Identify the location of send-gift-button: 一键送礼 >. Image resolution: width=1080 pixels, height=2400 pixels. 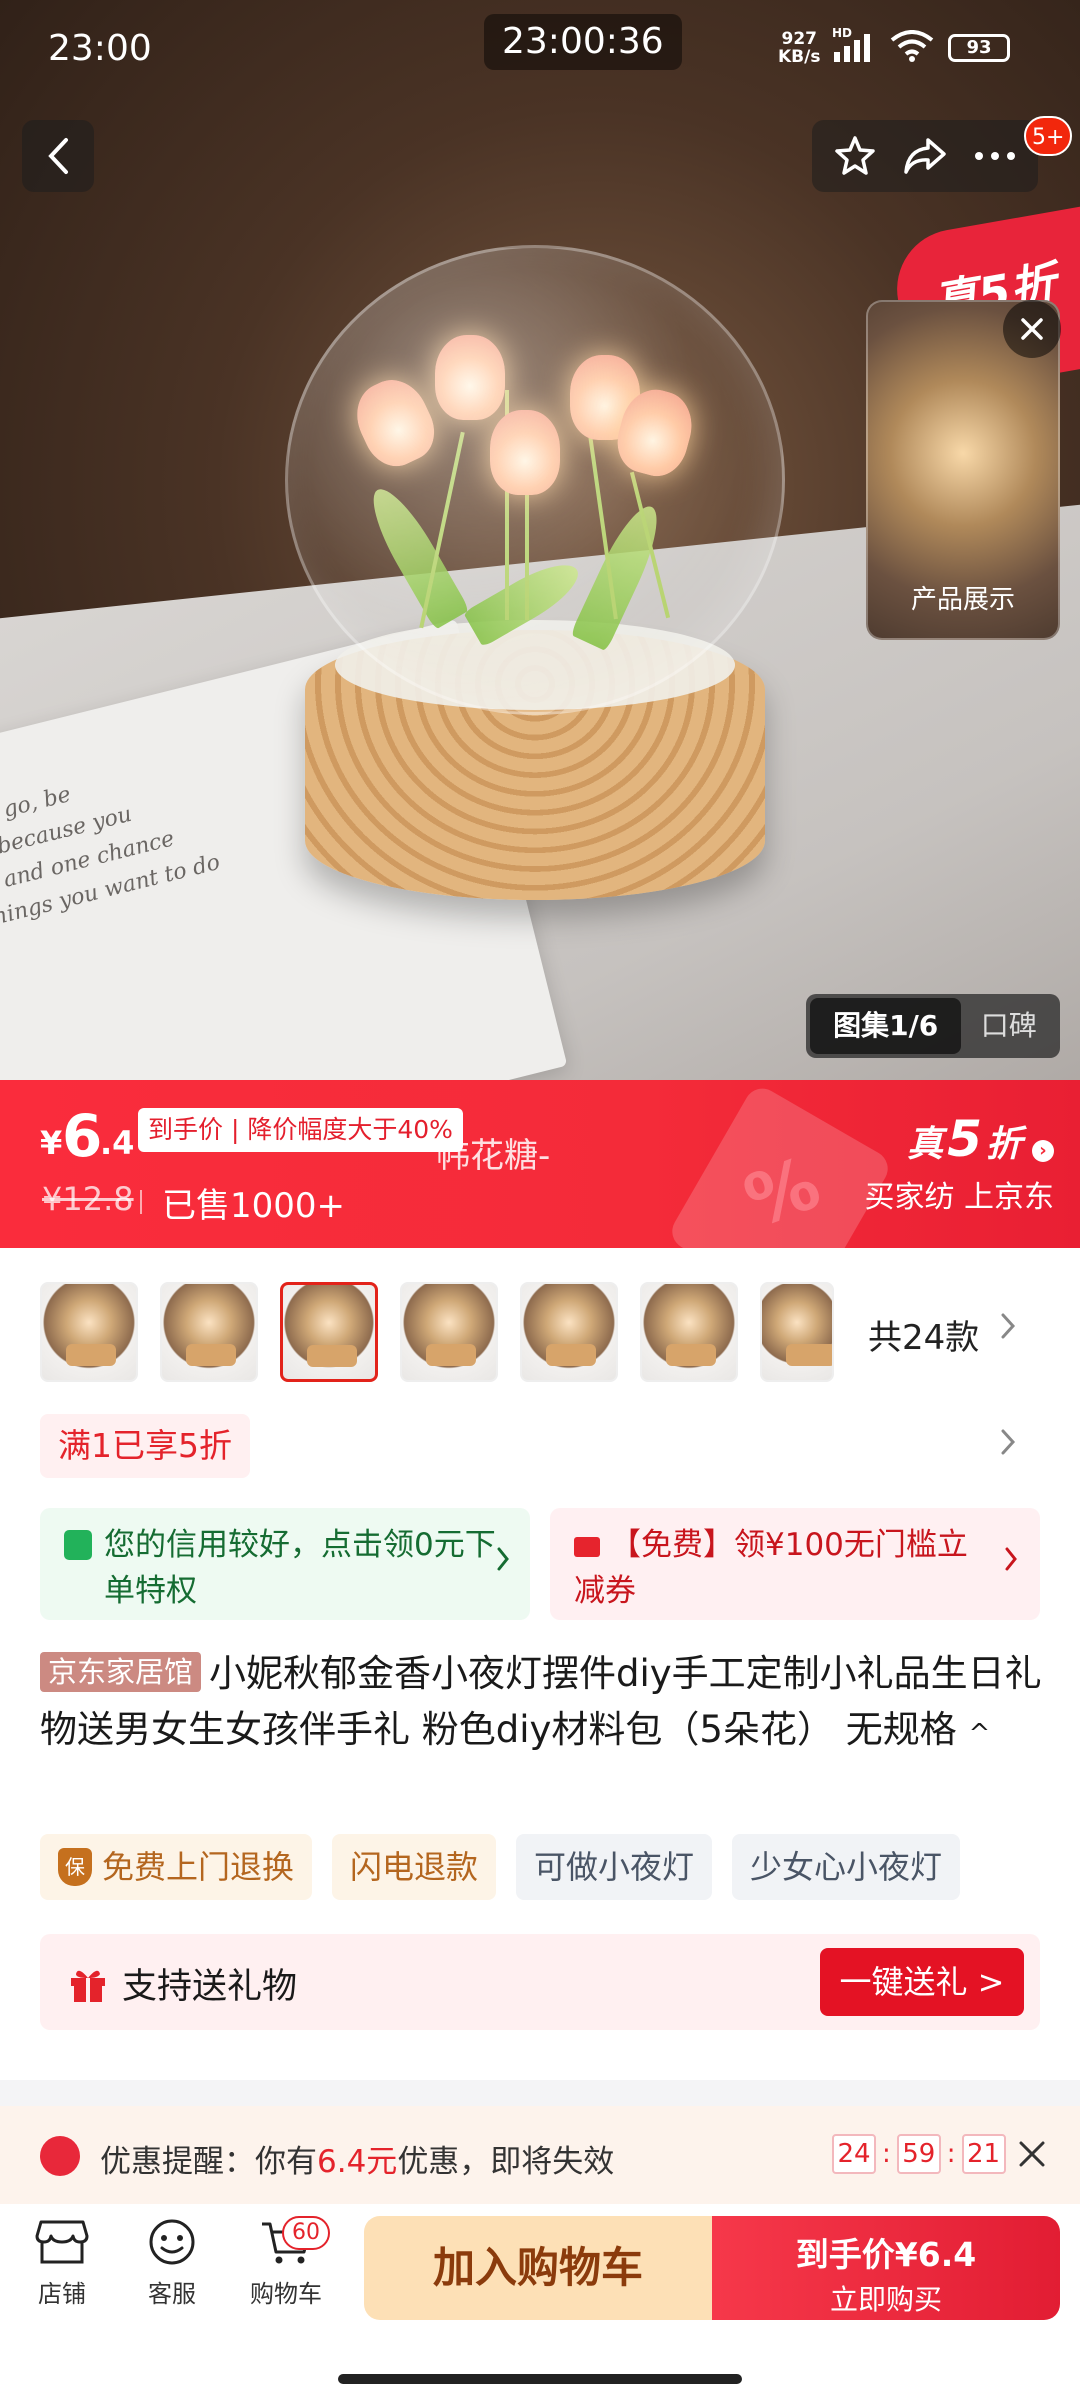
(922, 1982).